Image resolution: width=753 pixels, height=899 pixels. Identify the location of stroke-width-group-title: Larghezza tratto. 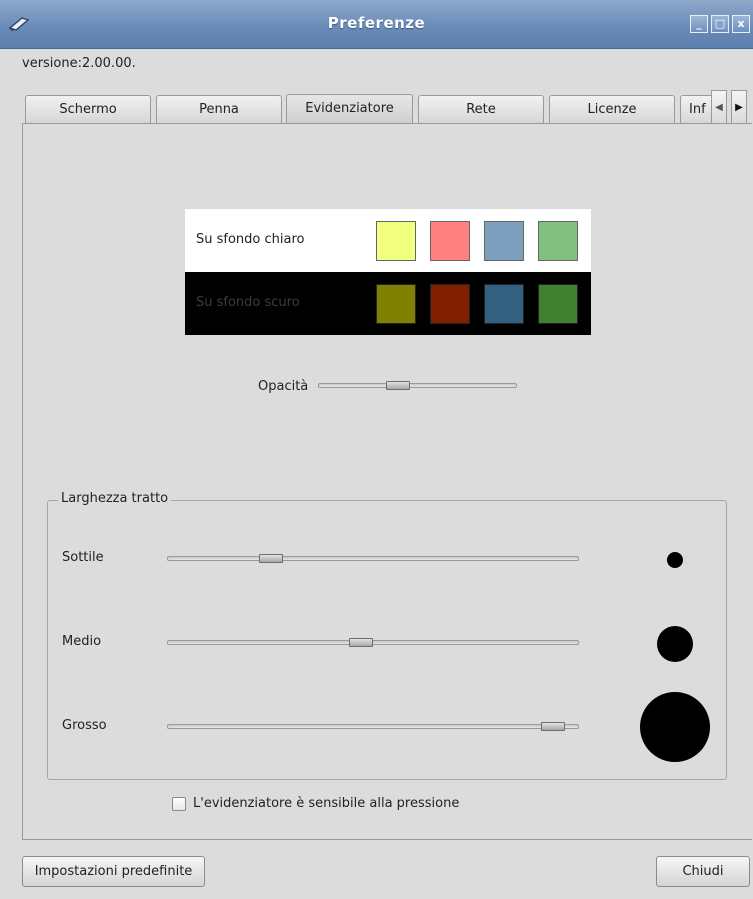
(115, 498).